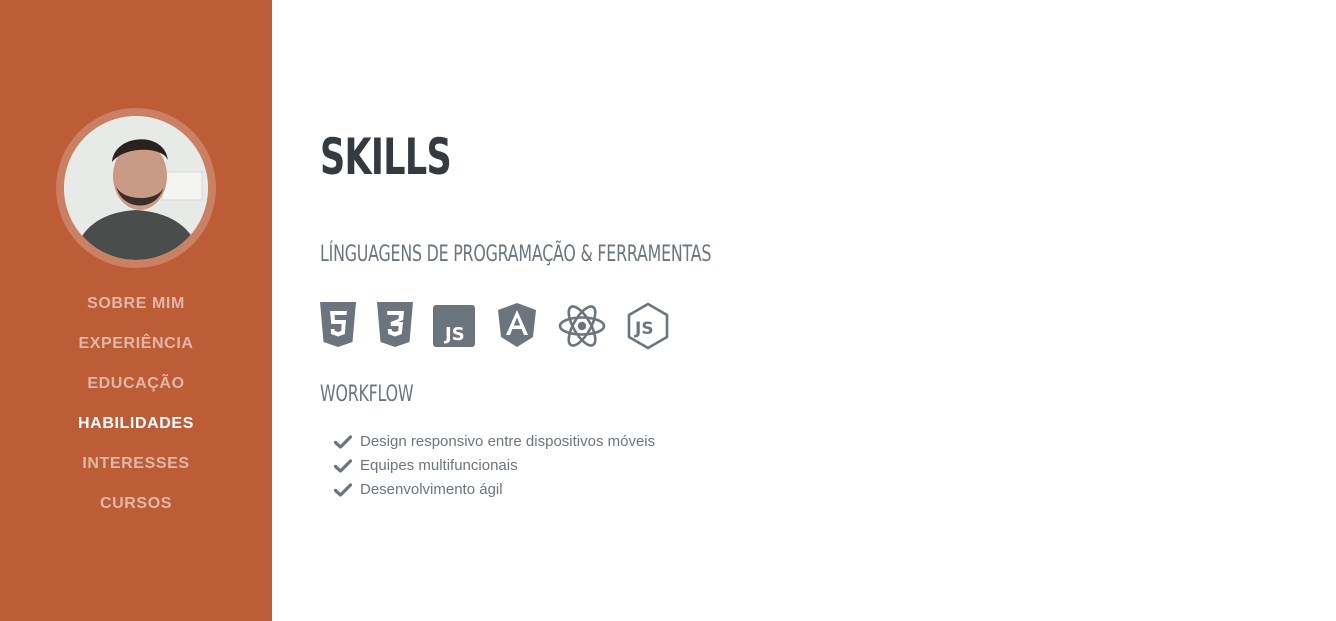 Image resolution: width=1336 pixels, height=621 pixels. I want to click on nav-item-sobre-mim: SOBRE MIM, so click(136, 308).